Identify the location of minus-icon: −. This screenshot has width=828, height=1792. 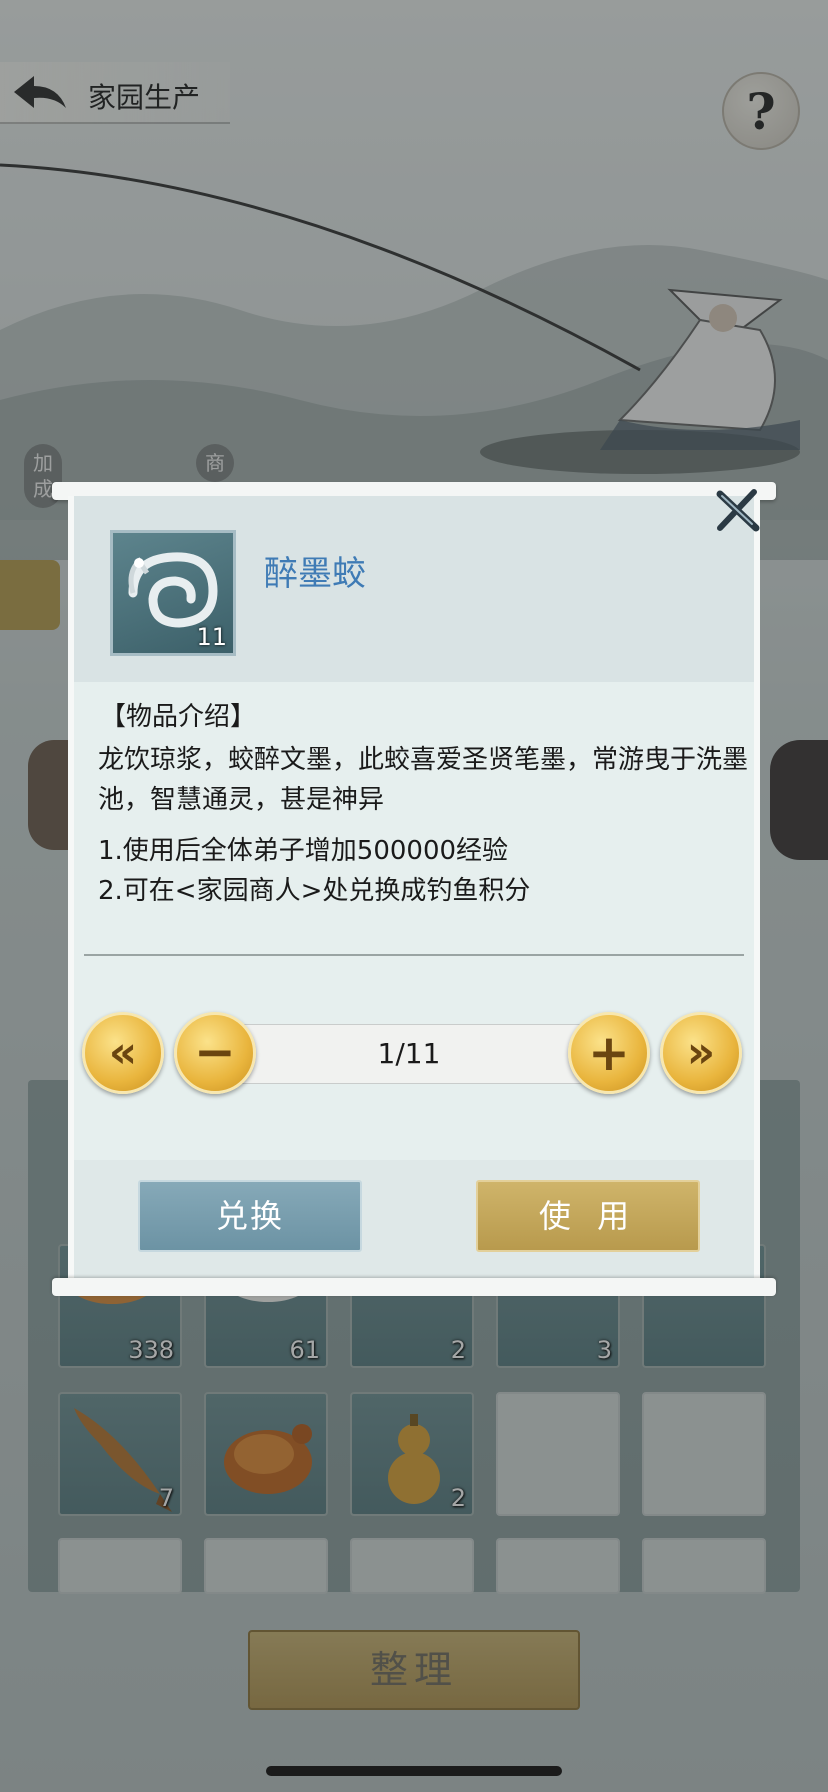
(215, 1052).